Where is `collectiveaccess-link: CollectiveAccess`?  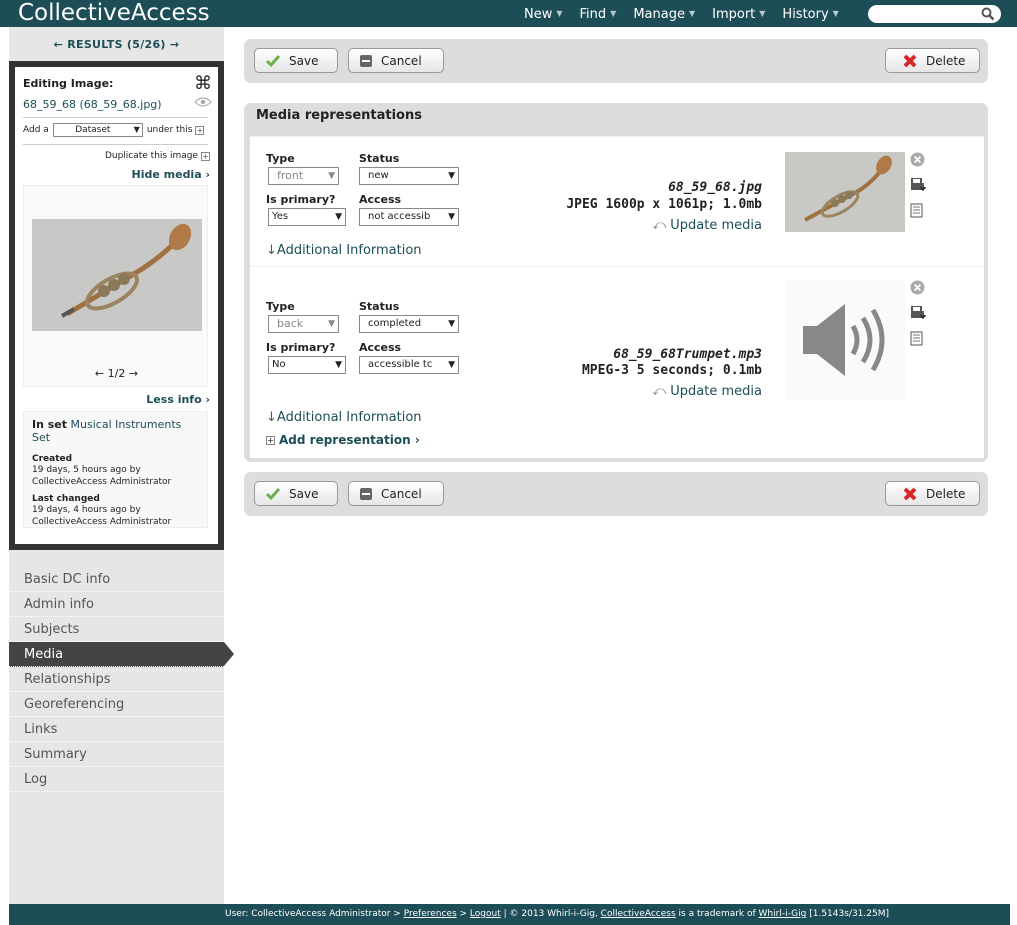 collectiveaccess-link: CollectiveAccess is located at coordinates (638, 914).